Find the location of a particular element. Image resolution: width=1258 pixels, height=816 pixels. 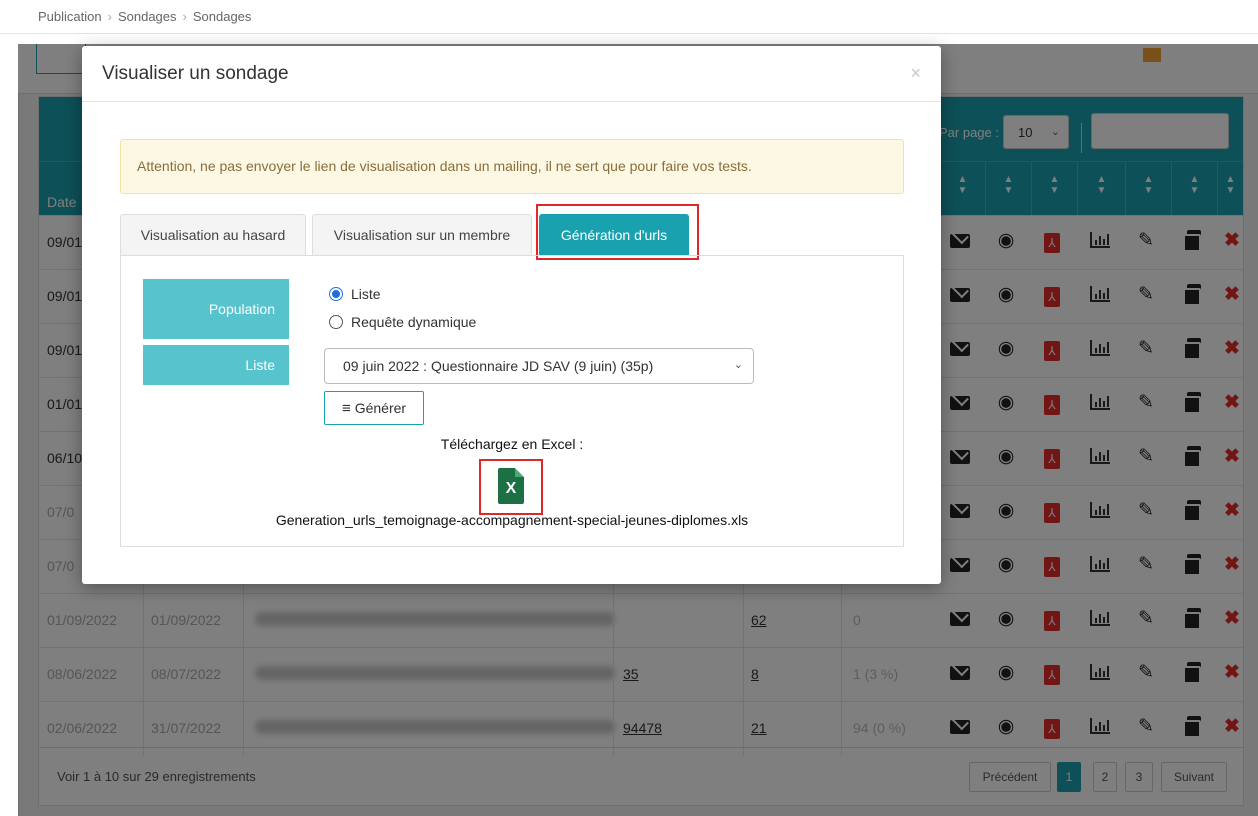

list-label: Liste is located at coordinates (216, 365).